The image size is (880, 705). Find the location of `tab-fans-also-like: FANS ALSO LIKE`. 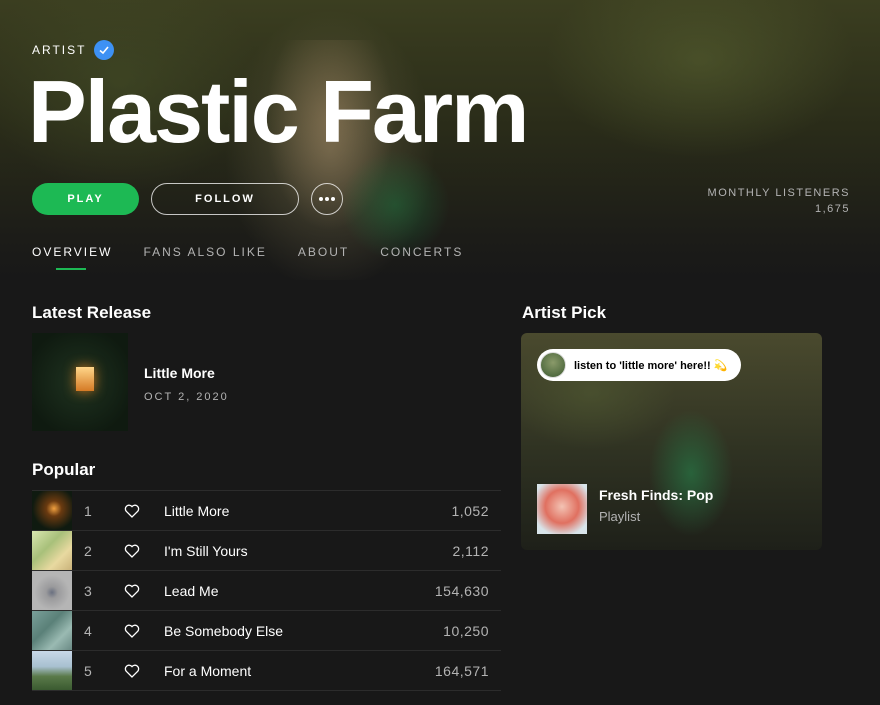

tab-fans-also-like: FANS ALSO LIKE is located at coordinates (204, 252).